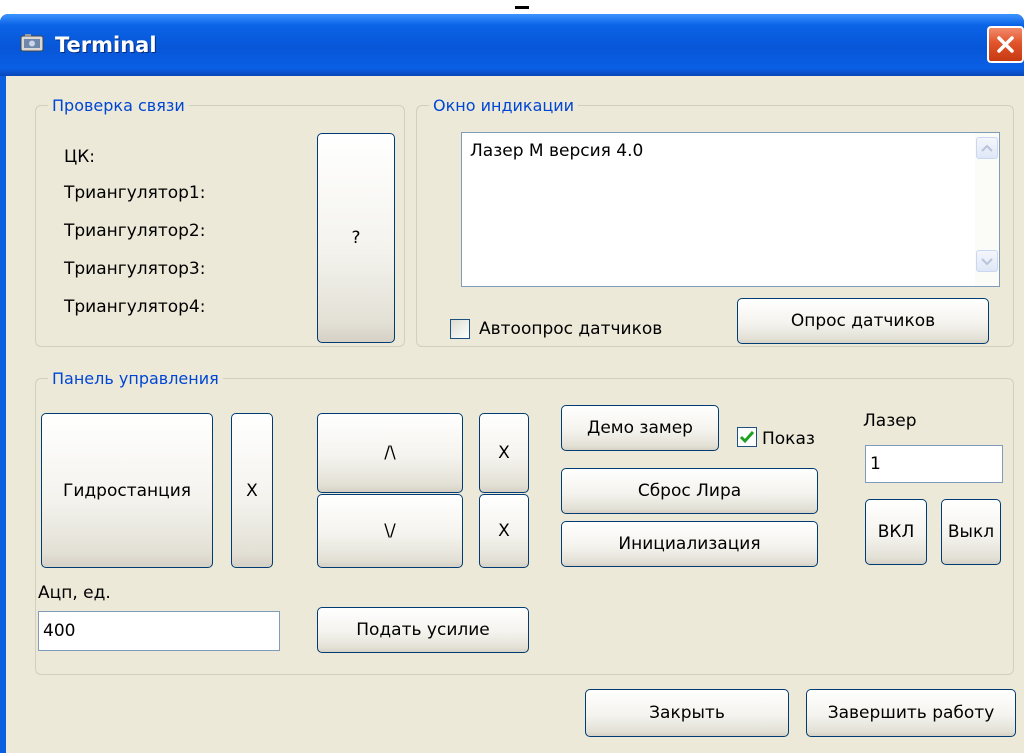  I want to click on auto-poll-checkbox, so click(460, 329).